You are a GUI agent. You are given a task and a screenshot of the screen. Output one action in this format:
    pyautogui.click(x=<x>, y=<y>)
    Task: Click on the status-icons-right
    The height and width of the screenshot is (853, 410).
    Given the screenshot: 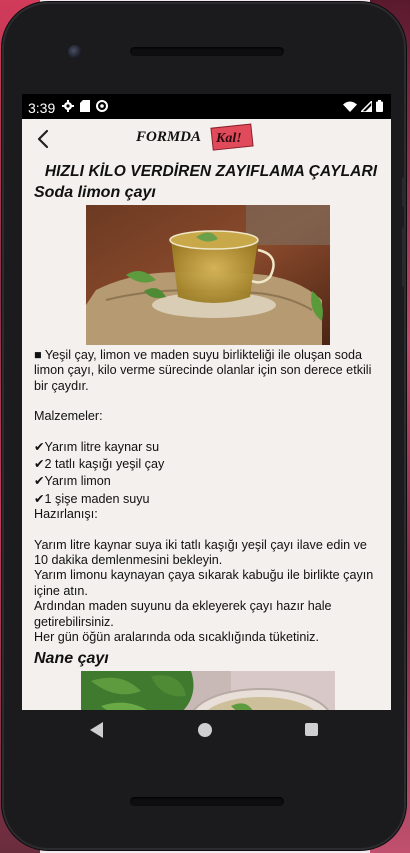 What is the action you would take?
    pyautogui.click(x=363, y=106)
    